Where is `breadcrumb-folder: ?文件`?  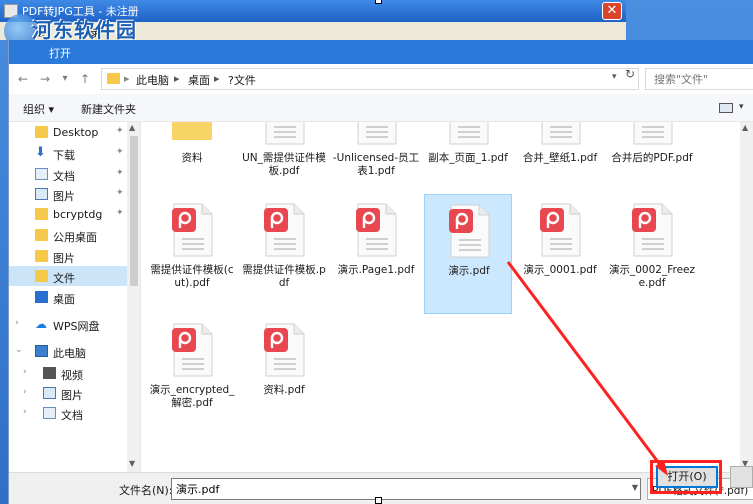 breadcrumb-folder: ?文件 is located at coordinates (242, 80).